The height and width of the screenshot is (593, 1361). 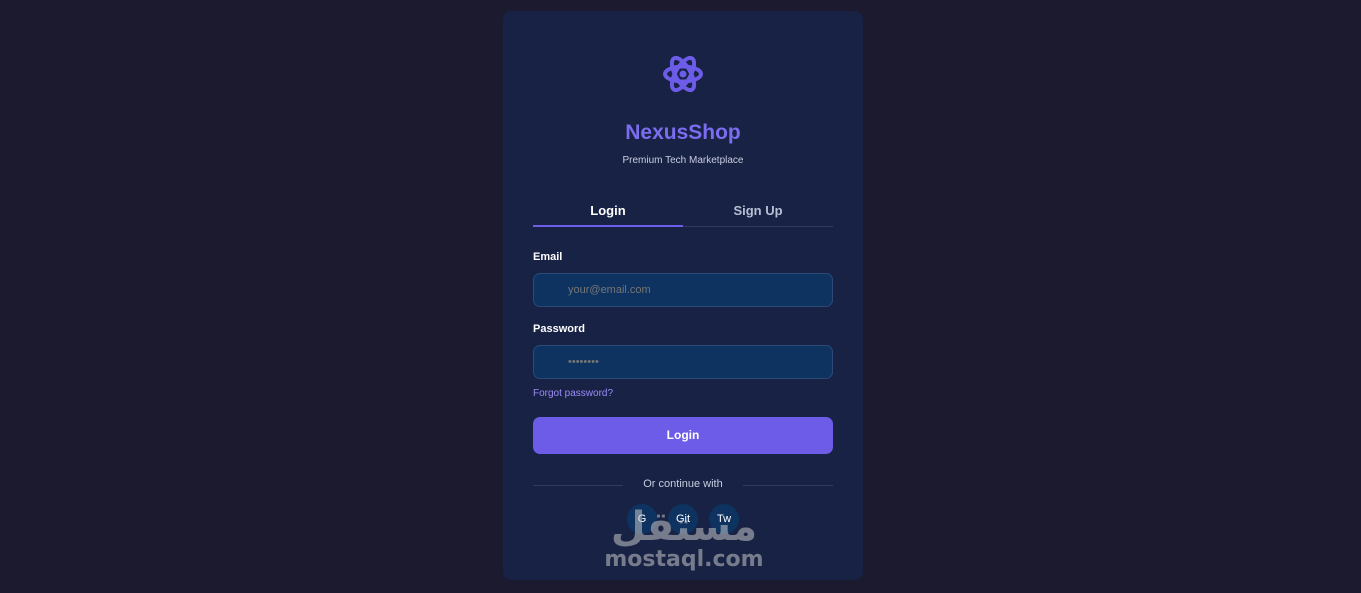 What do you see at coordinates (683, 435) in the screenshot?
I see `login-button: Login` at bounding box center [683, 435].